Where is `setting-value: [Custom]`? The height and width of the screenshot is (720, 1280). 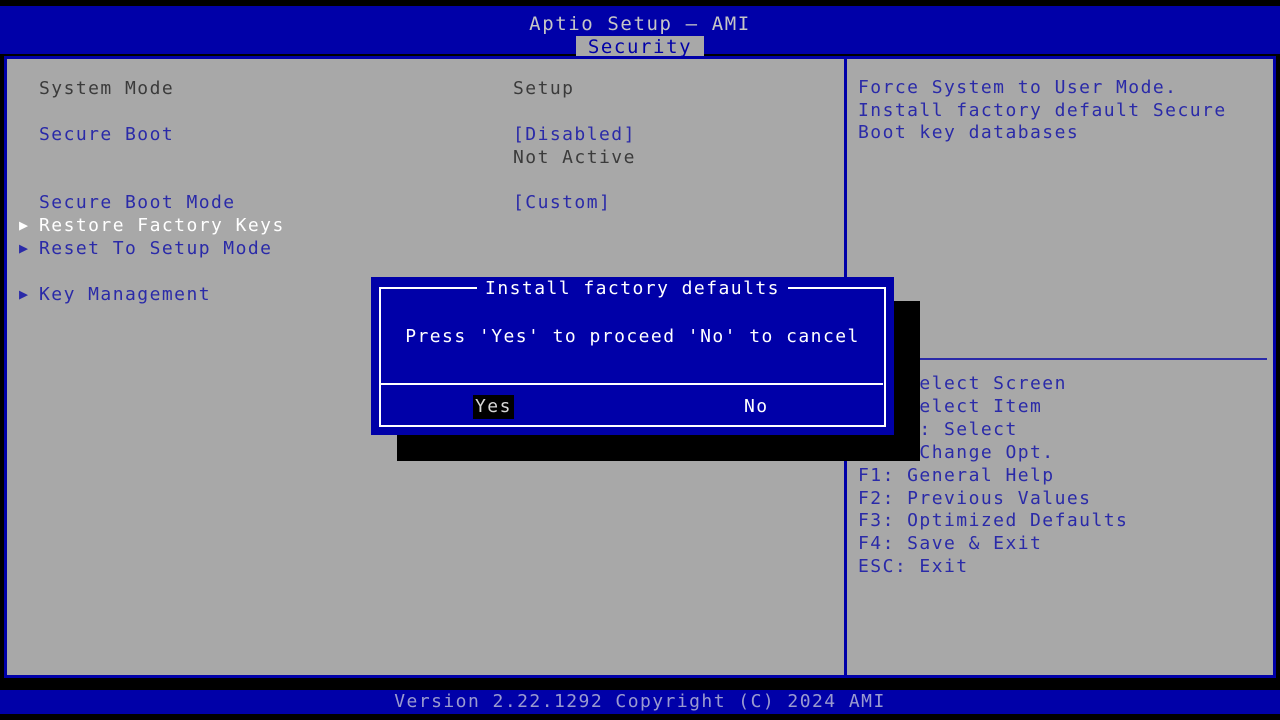
setting-value: [Custom] is located at coordinates (562, 202).